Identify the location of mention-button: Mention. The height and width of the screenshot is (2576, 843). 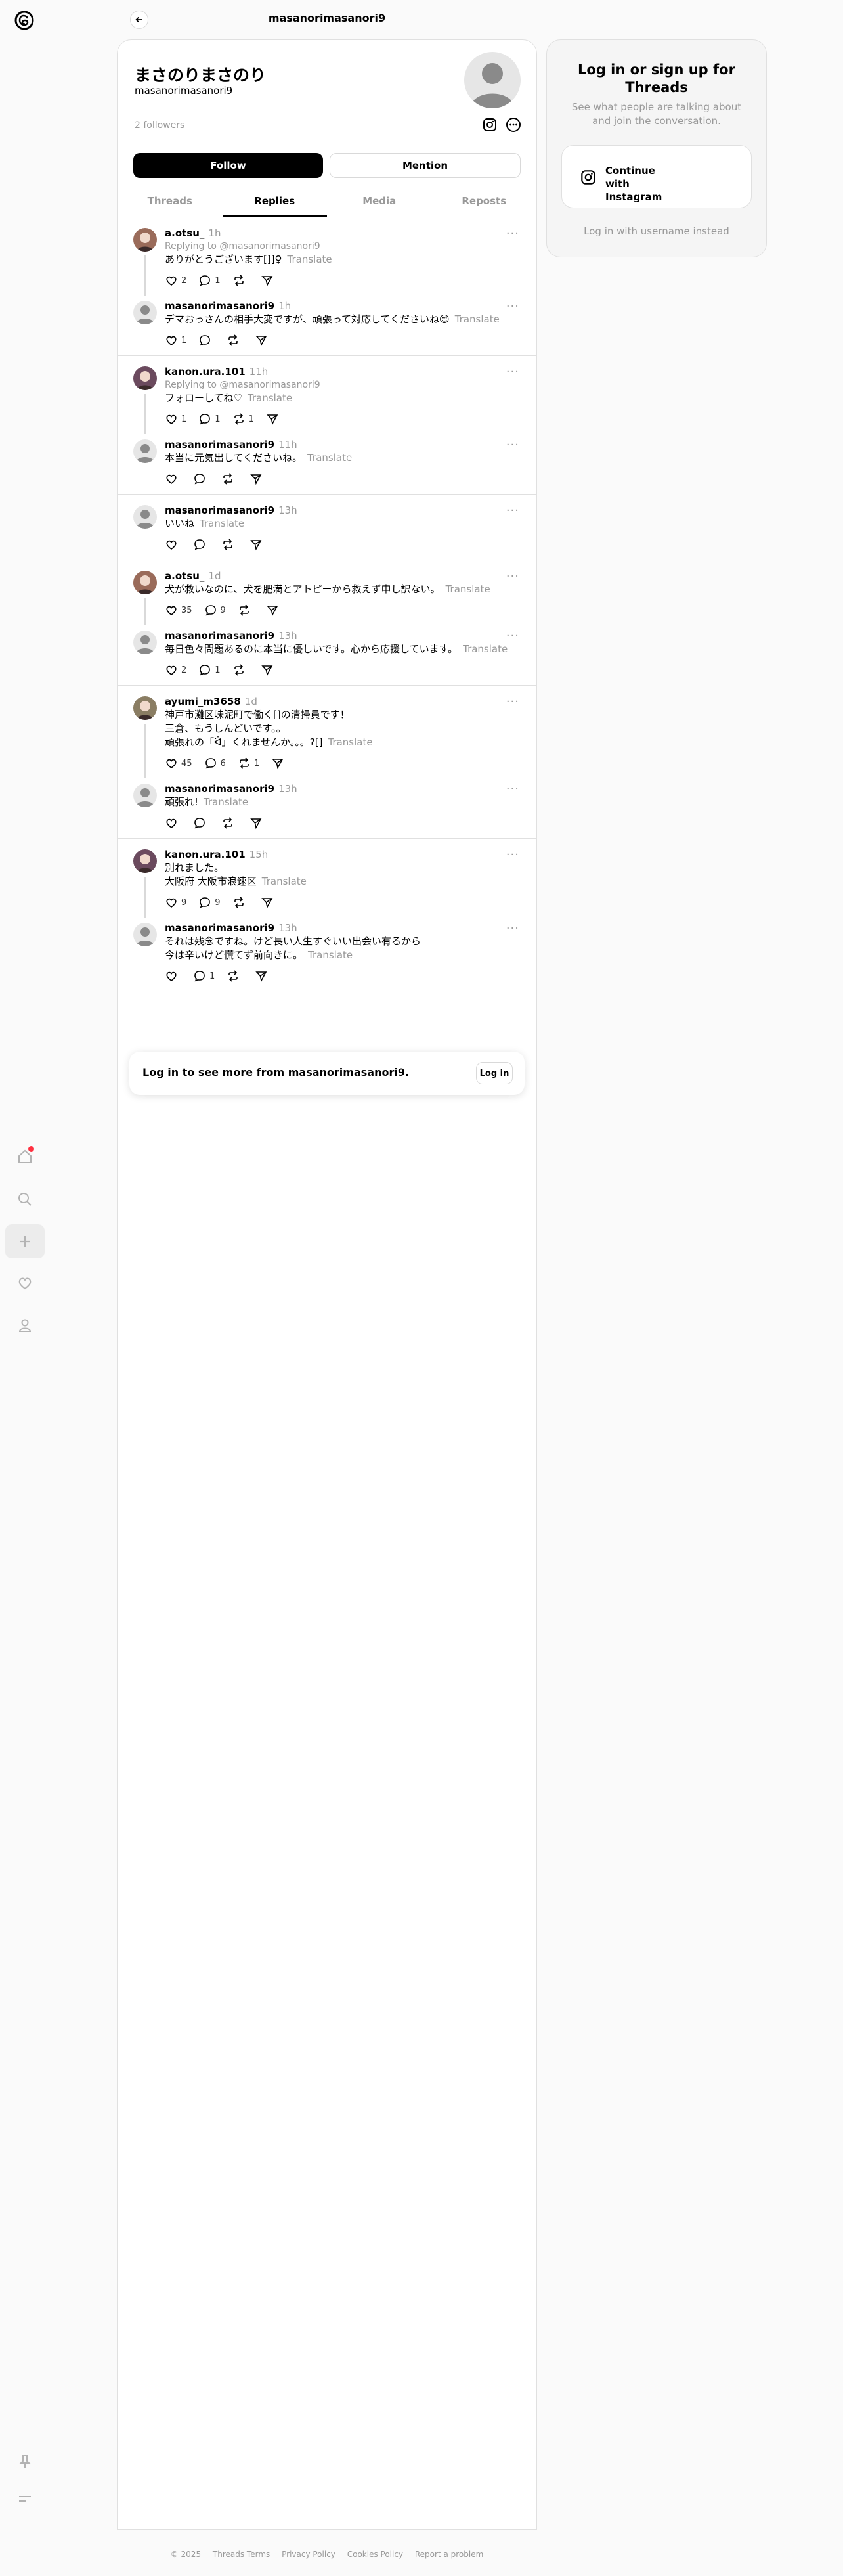
(425, 165).